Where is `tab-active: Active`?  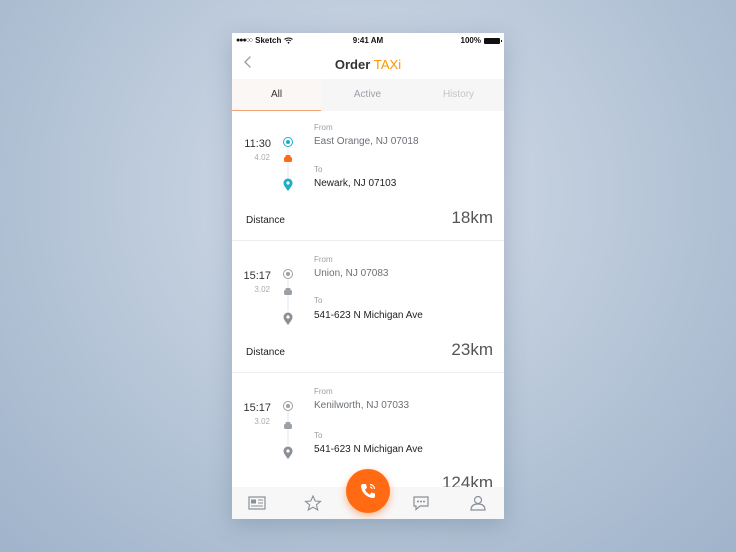 tab-active: Active is located at coordinates (367, 95).